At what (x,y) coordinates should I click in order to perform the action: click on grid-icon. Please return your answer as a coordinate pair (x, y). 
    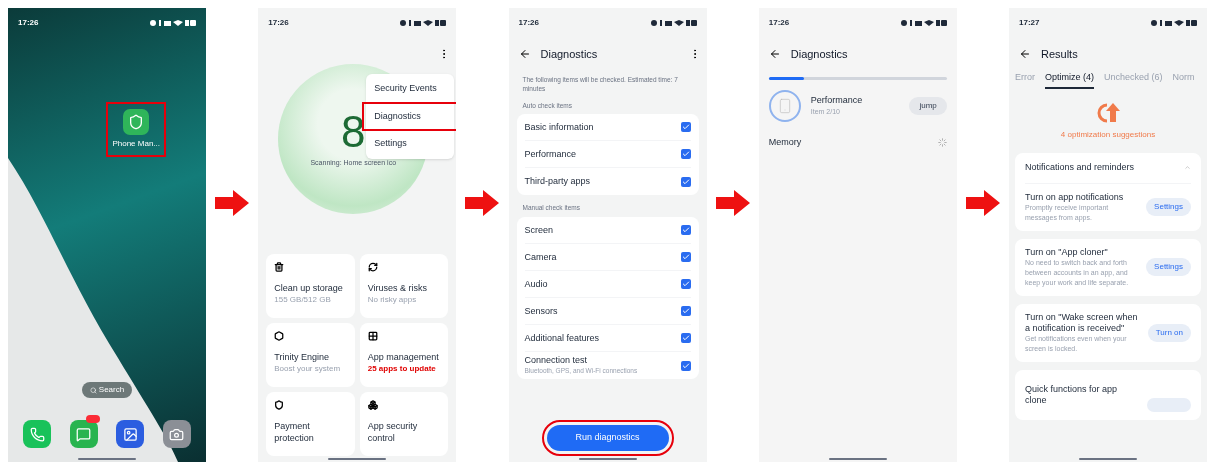
    Looking at the image, I should click on (372, 336).